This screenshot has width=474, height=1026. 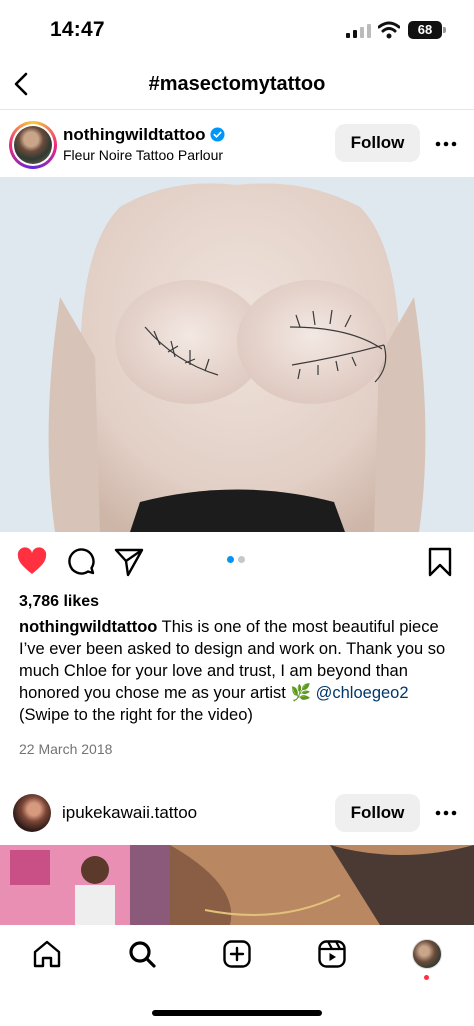 I want to click on home-indicator, so click(x=237, y=1013).